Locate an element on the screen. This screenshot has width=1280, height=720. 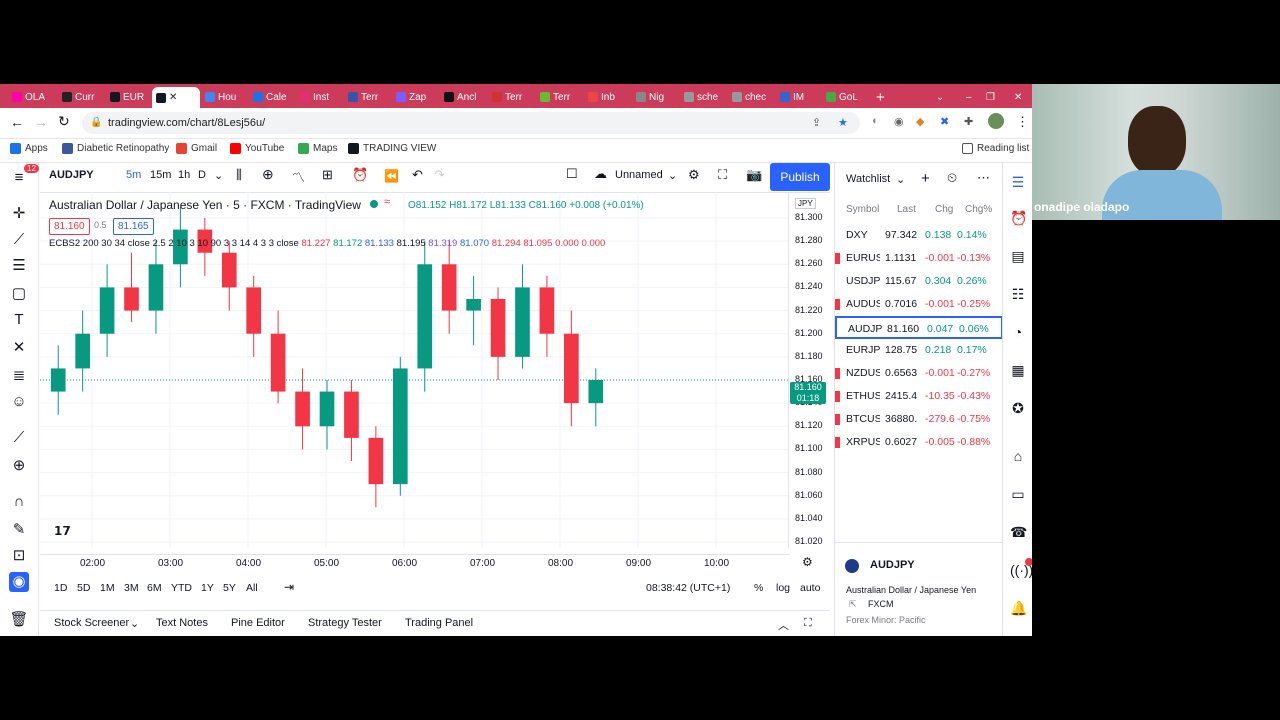
tab-strategy-tester: Strategy Tester is located at coordinates (345, 623).